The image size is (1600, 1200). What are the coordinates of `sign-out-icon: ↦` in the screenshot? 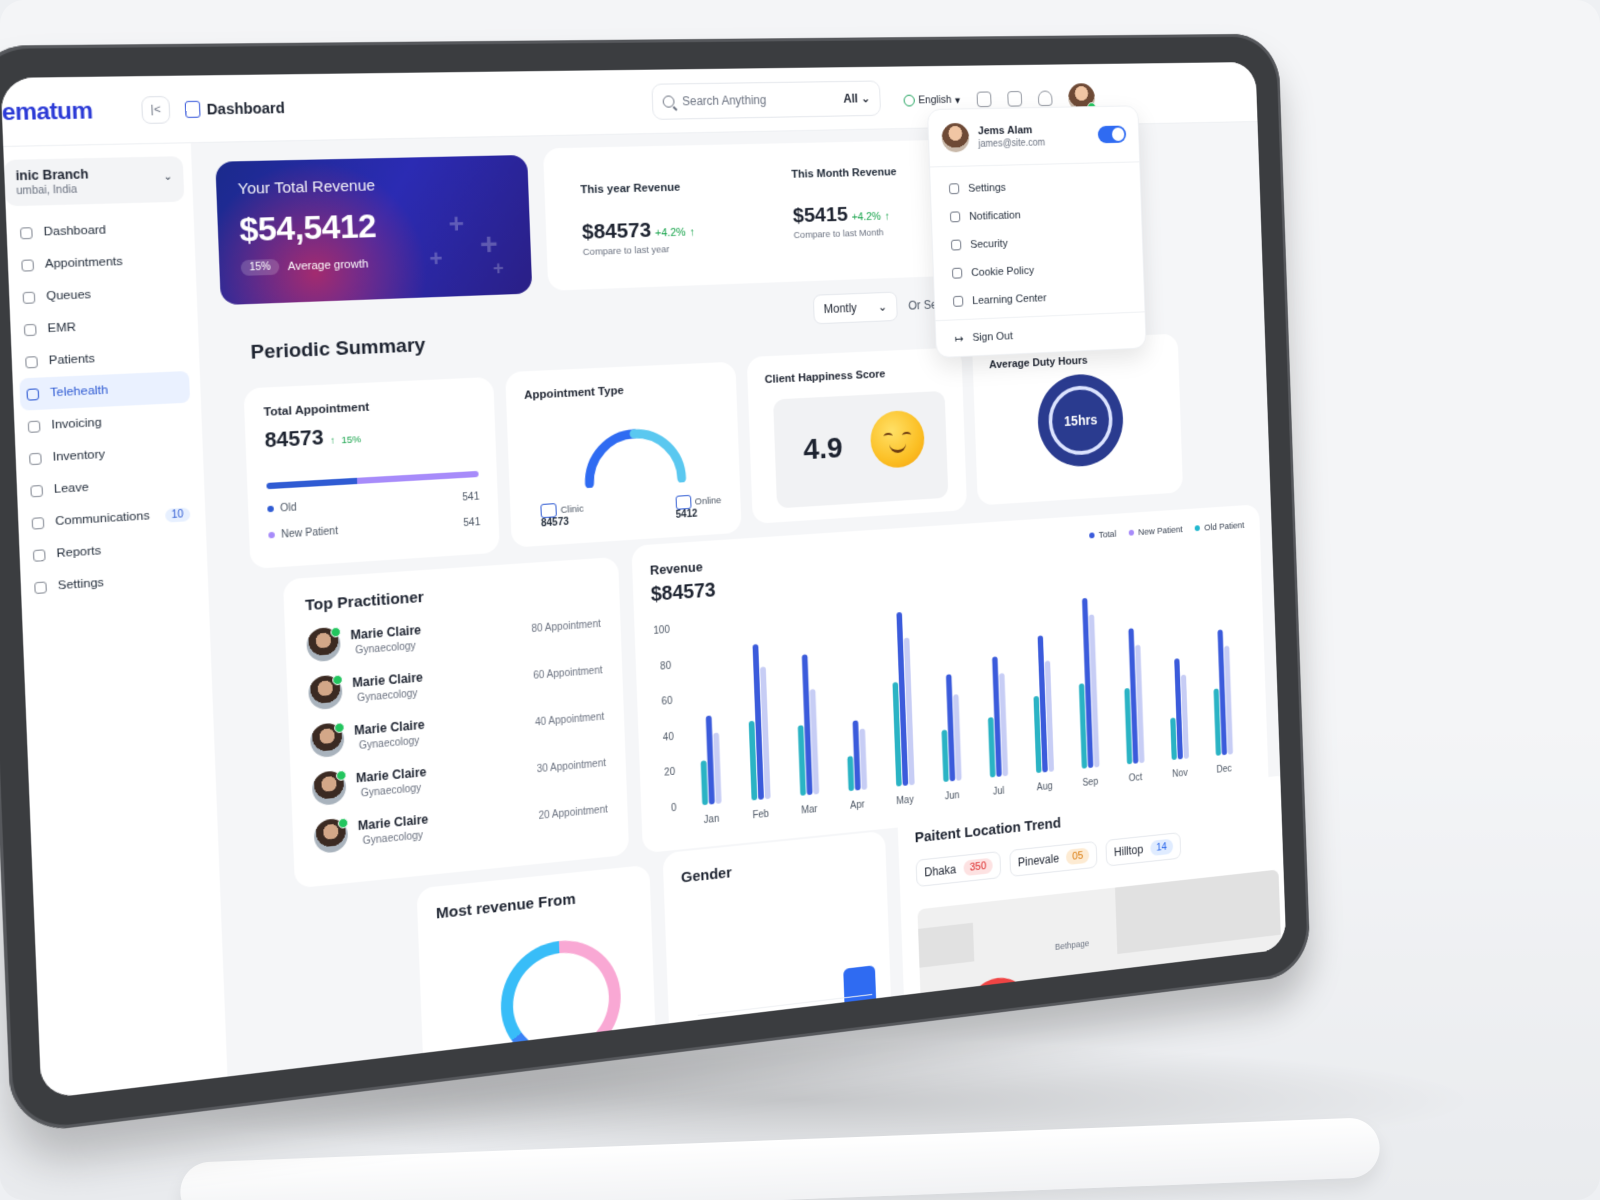 It's located at (958, 338).